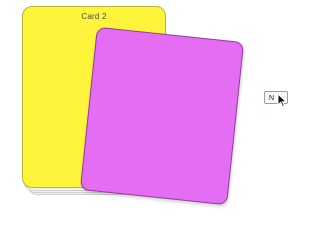 This screenshot has width=320, height=240. I want to click on arrow-cursor-icon, so click(282, 100).